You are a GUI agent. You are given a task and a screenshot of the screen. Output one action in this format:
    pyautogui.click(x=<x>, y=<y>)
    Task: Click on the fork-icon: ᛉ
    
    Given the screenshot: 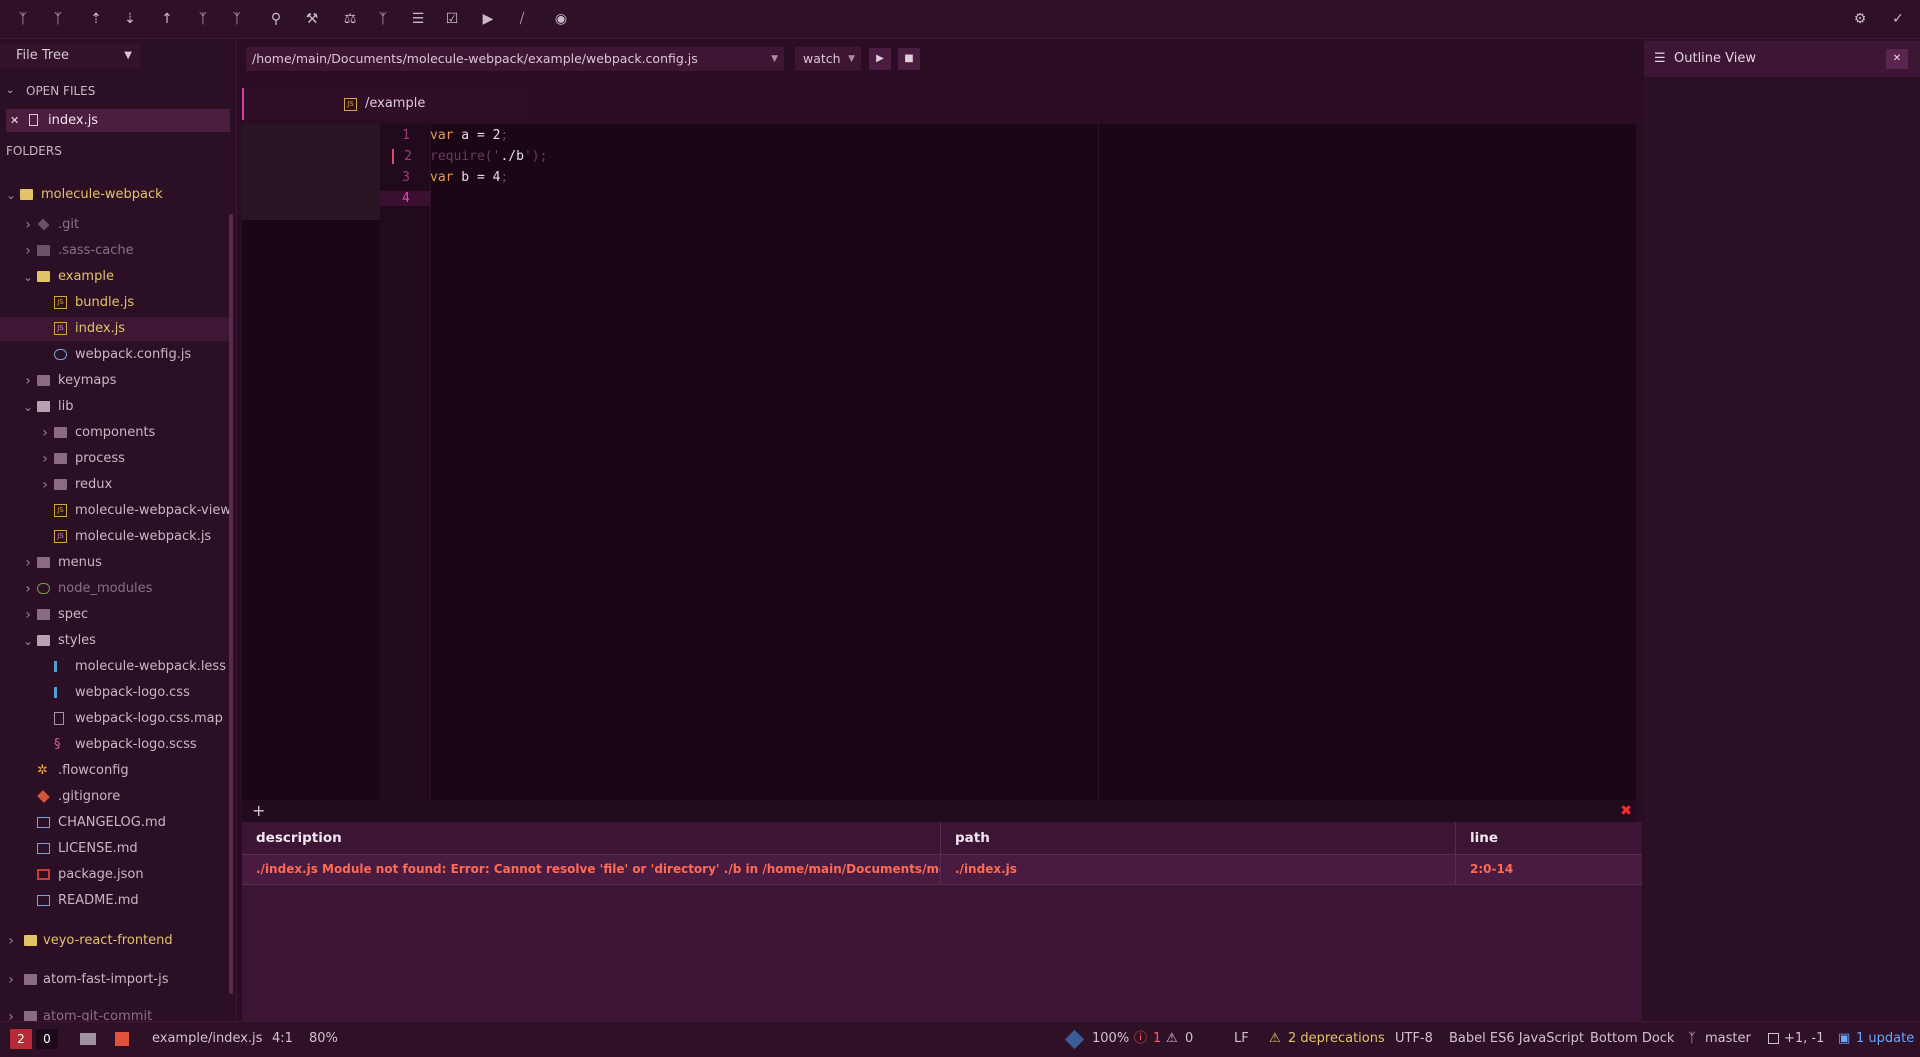 What is the action you would take?
    pyautogui.click(x=383, y=19)
    